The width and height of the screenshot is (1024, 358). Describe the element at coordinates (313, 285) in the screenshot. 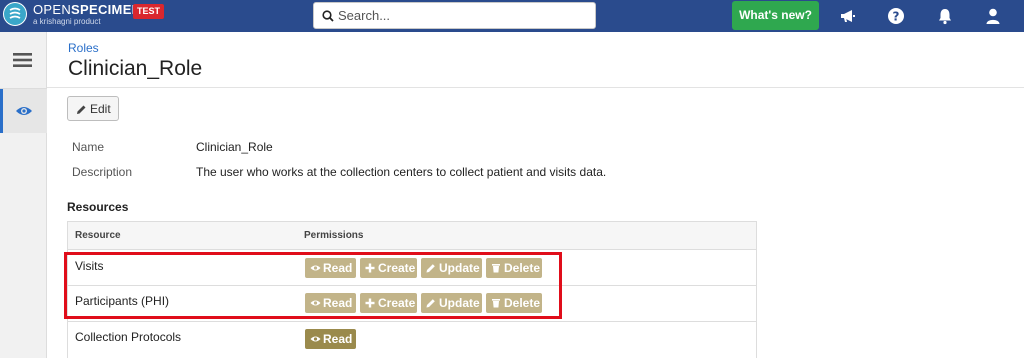

I see `highlight-box` at that location.